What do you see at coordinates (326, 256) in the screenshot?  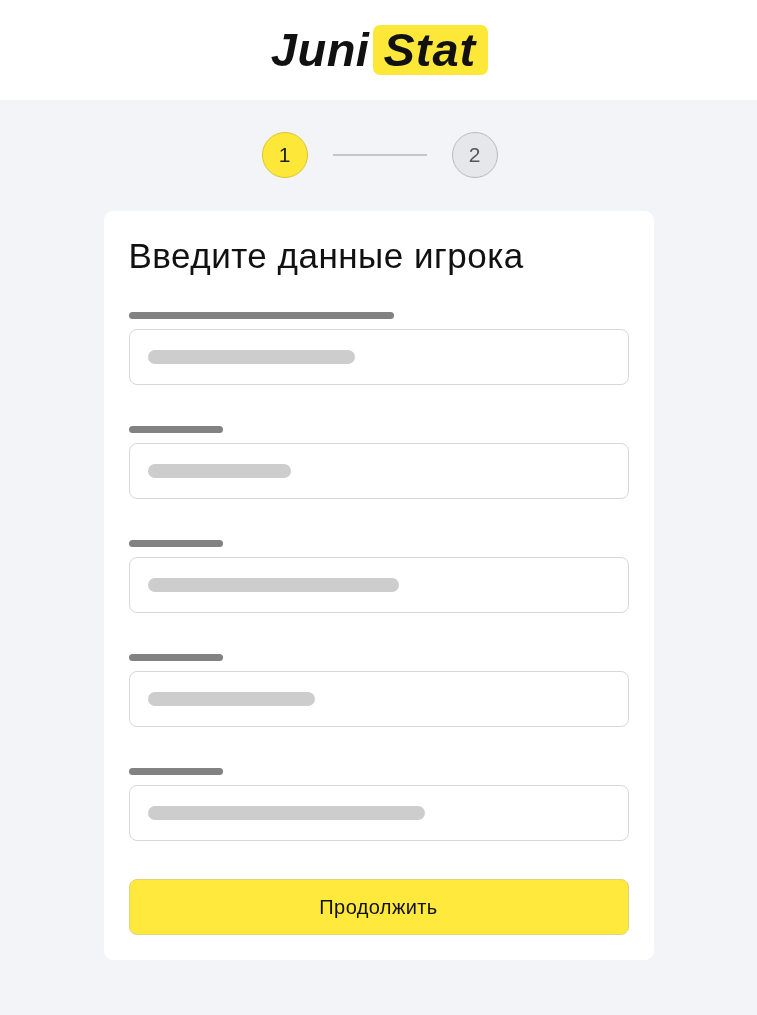 I see `form-title: Введите данные игрока` at bounding box center [326, 256].